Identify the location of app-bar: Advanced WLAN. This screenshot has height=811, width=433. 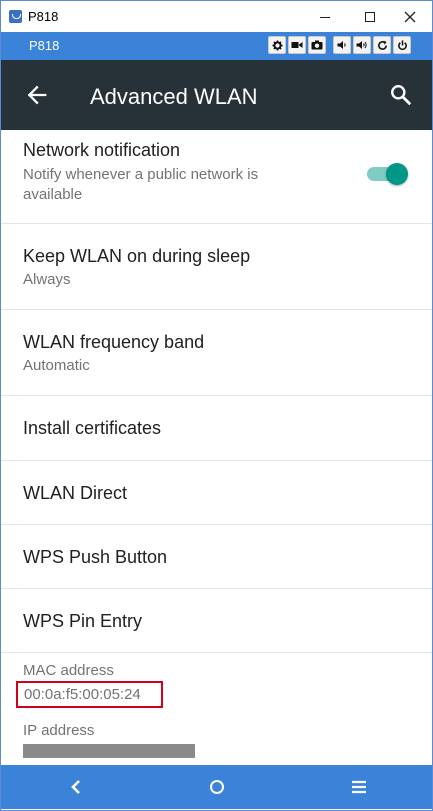
(216, 95).